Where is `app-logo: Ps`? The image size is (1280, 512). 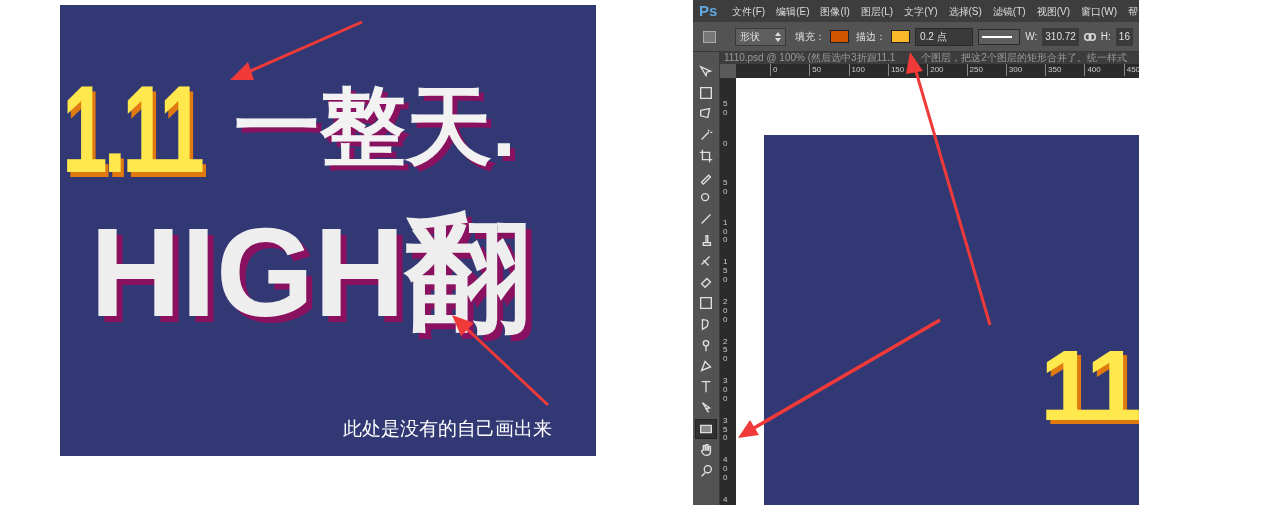 app-logo: Ps is located at coordinates (708, 10).